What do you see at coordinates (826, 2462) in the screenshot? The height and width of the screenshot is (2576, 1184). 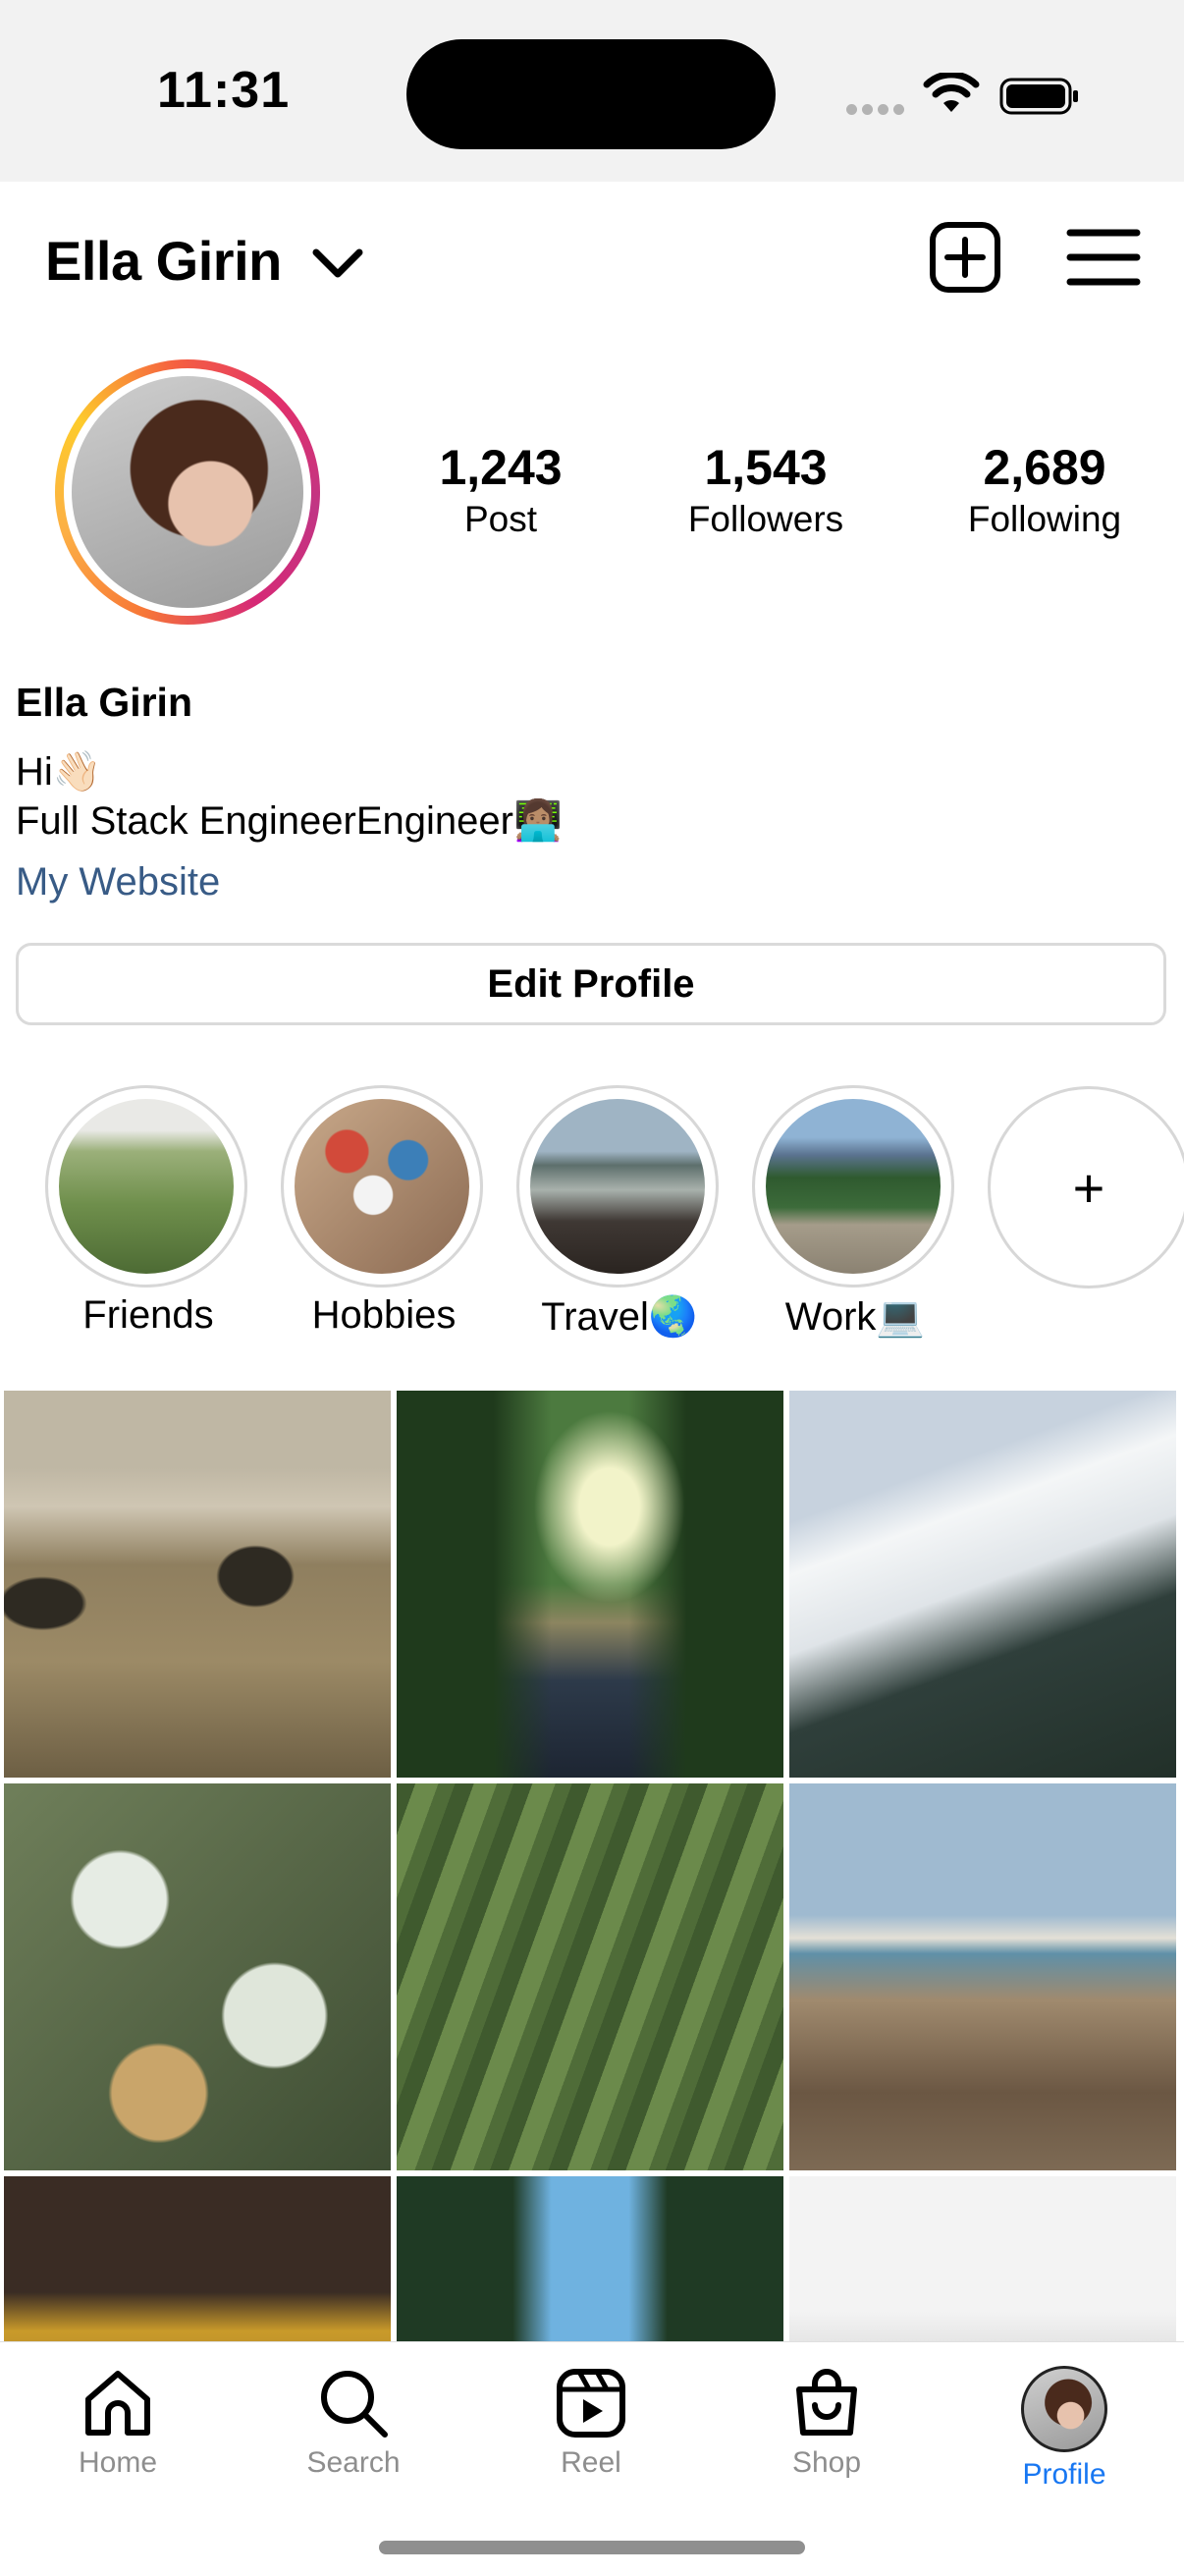 I see `tab-label: Shop` at bounding box center [826, 2462].